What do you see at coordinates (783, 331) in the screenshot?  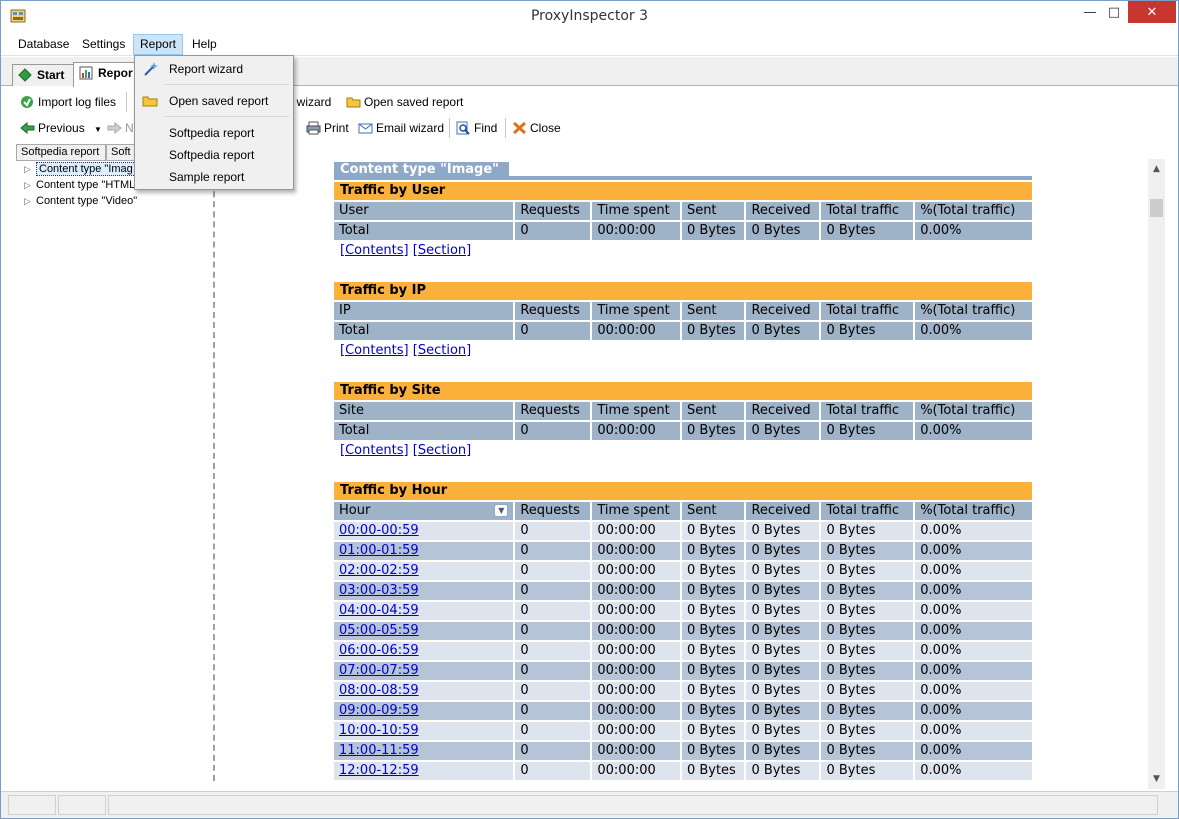 I see `table-cell: 0 Bytes` at bounding box center [783, 331].